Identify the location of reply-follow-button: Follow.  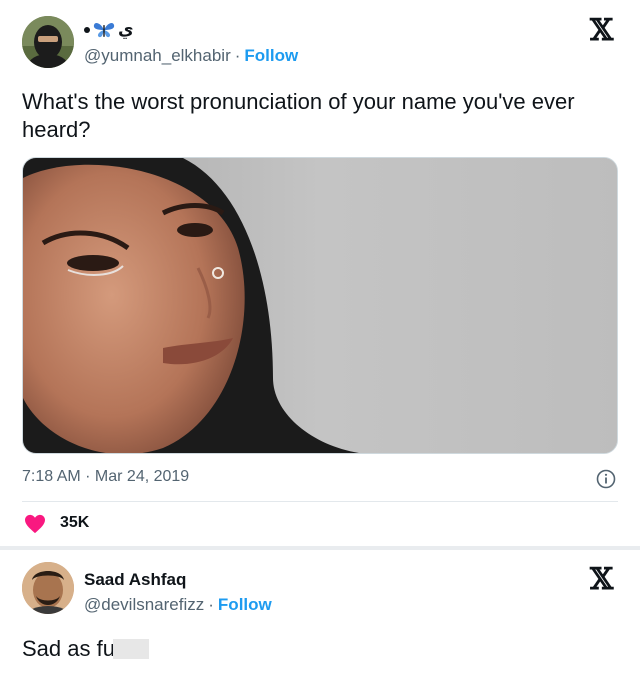
(245, 604).